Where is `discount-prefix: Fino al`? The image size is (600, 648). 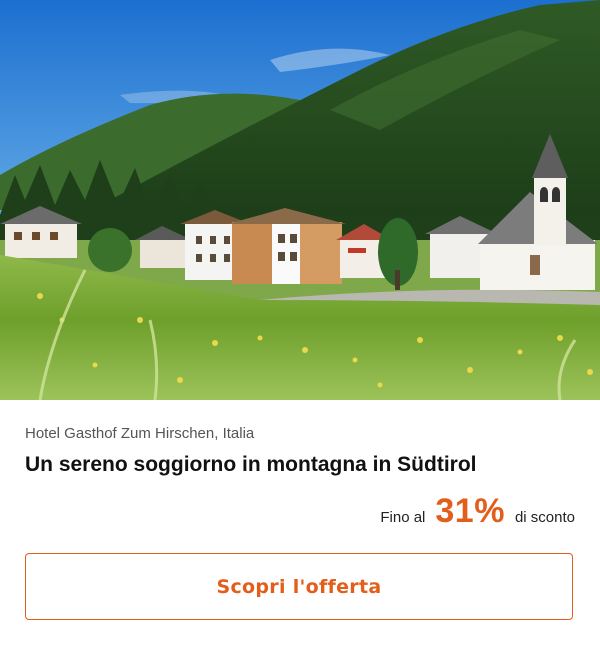 discount-prefix: Fino al is located at coordinates (403, 517).